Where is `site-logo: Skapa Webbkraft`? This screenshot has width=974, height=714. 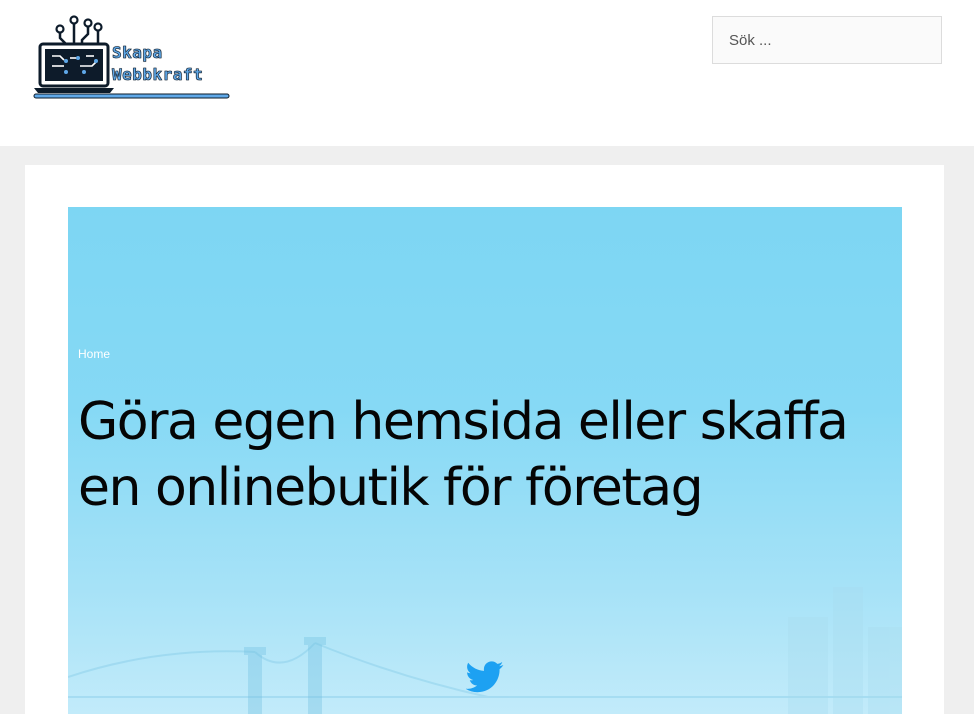 site-logo: Skapa Webbkraft is located at coordinates (132, 58).